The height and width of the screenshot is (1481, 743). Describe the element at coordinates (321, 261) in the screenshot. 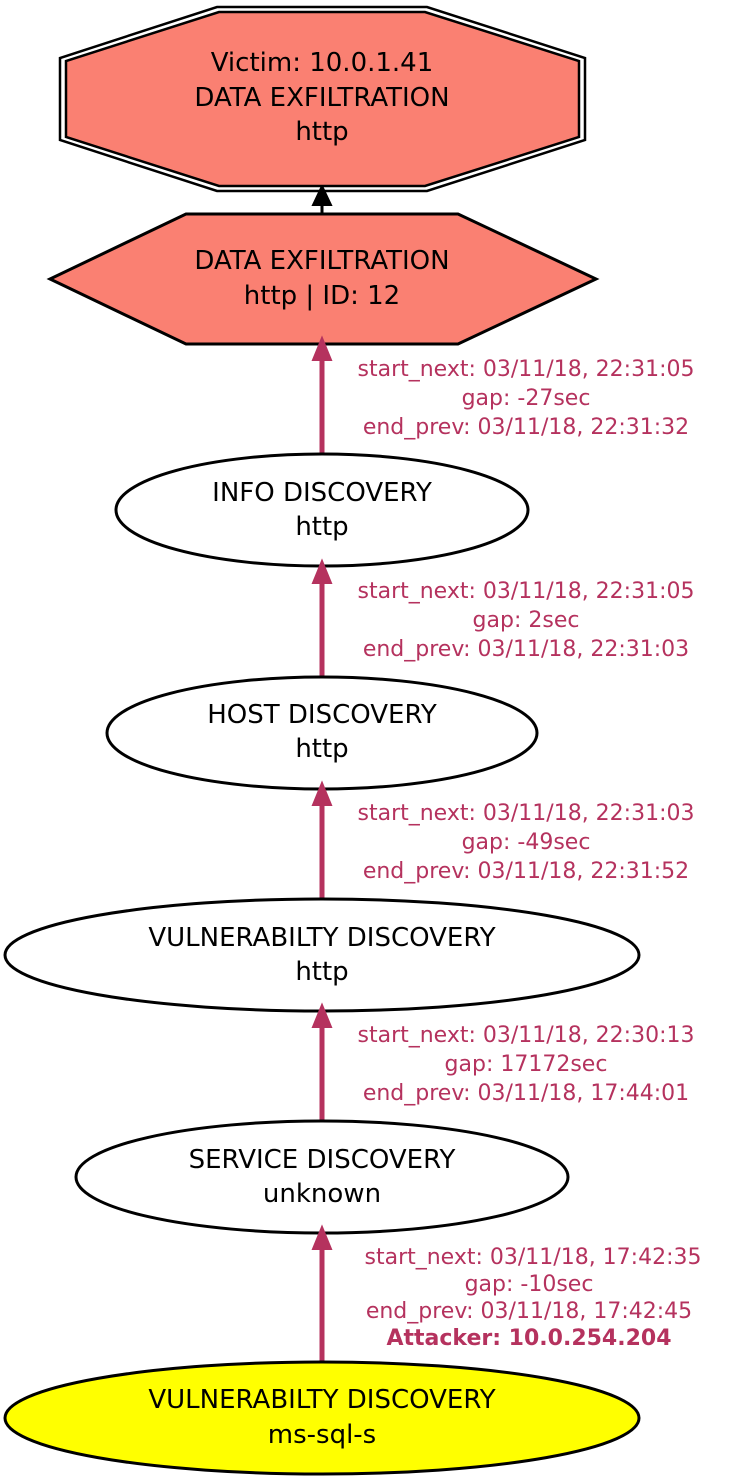

I see `exfil-label: DATA EXFILTRATION` at that location.